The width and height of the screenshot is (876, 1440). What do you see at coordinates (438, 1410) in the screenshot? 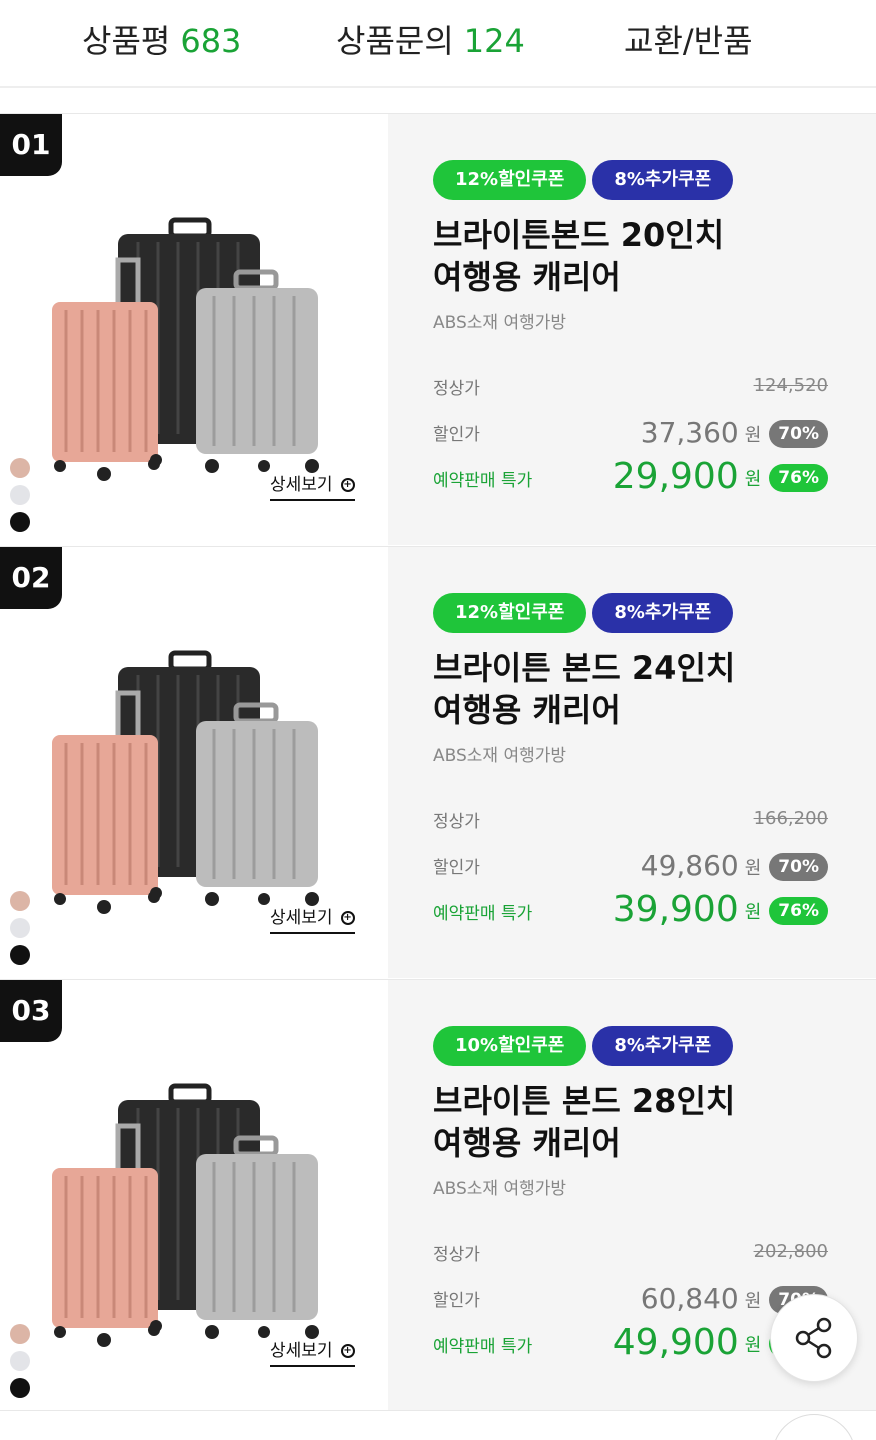
I see `divider` at bounding box center [438, 1410].